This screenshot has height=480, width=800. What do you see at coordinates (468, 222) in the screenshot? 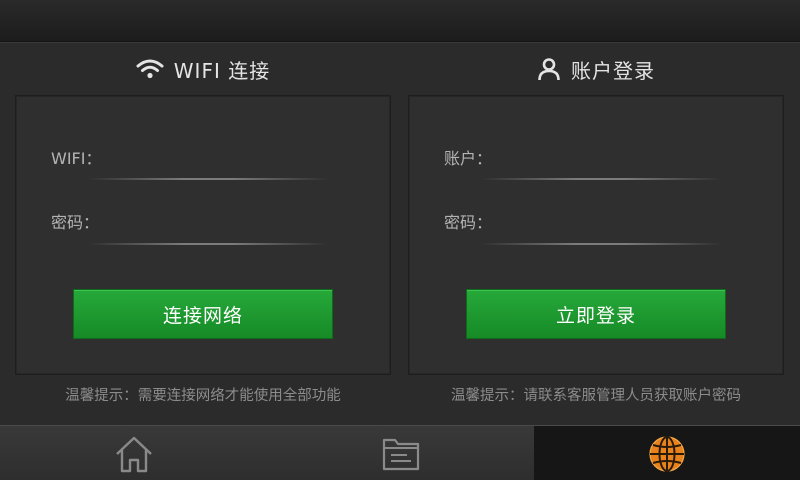
I see `account-password-label: 密码：` at bounding box center [468, 222].